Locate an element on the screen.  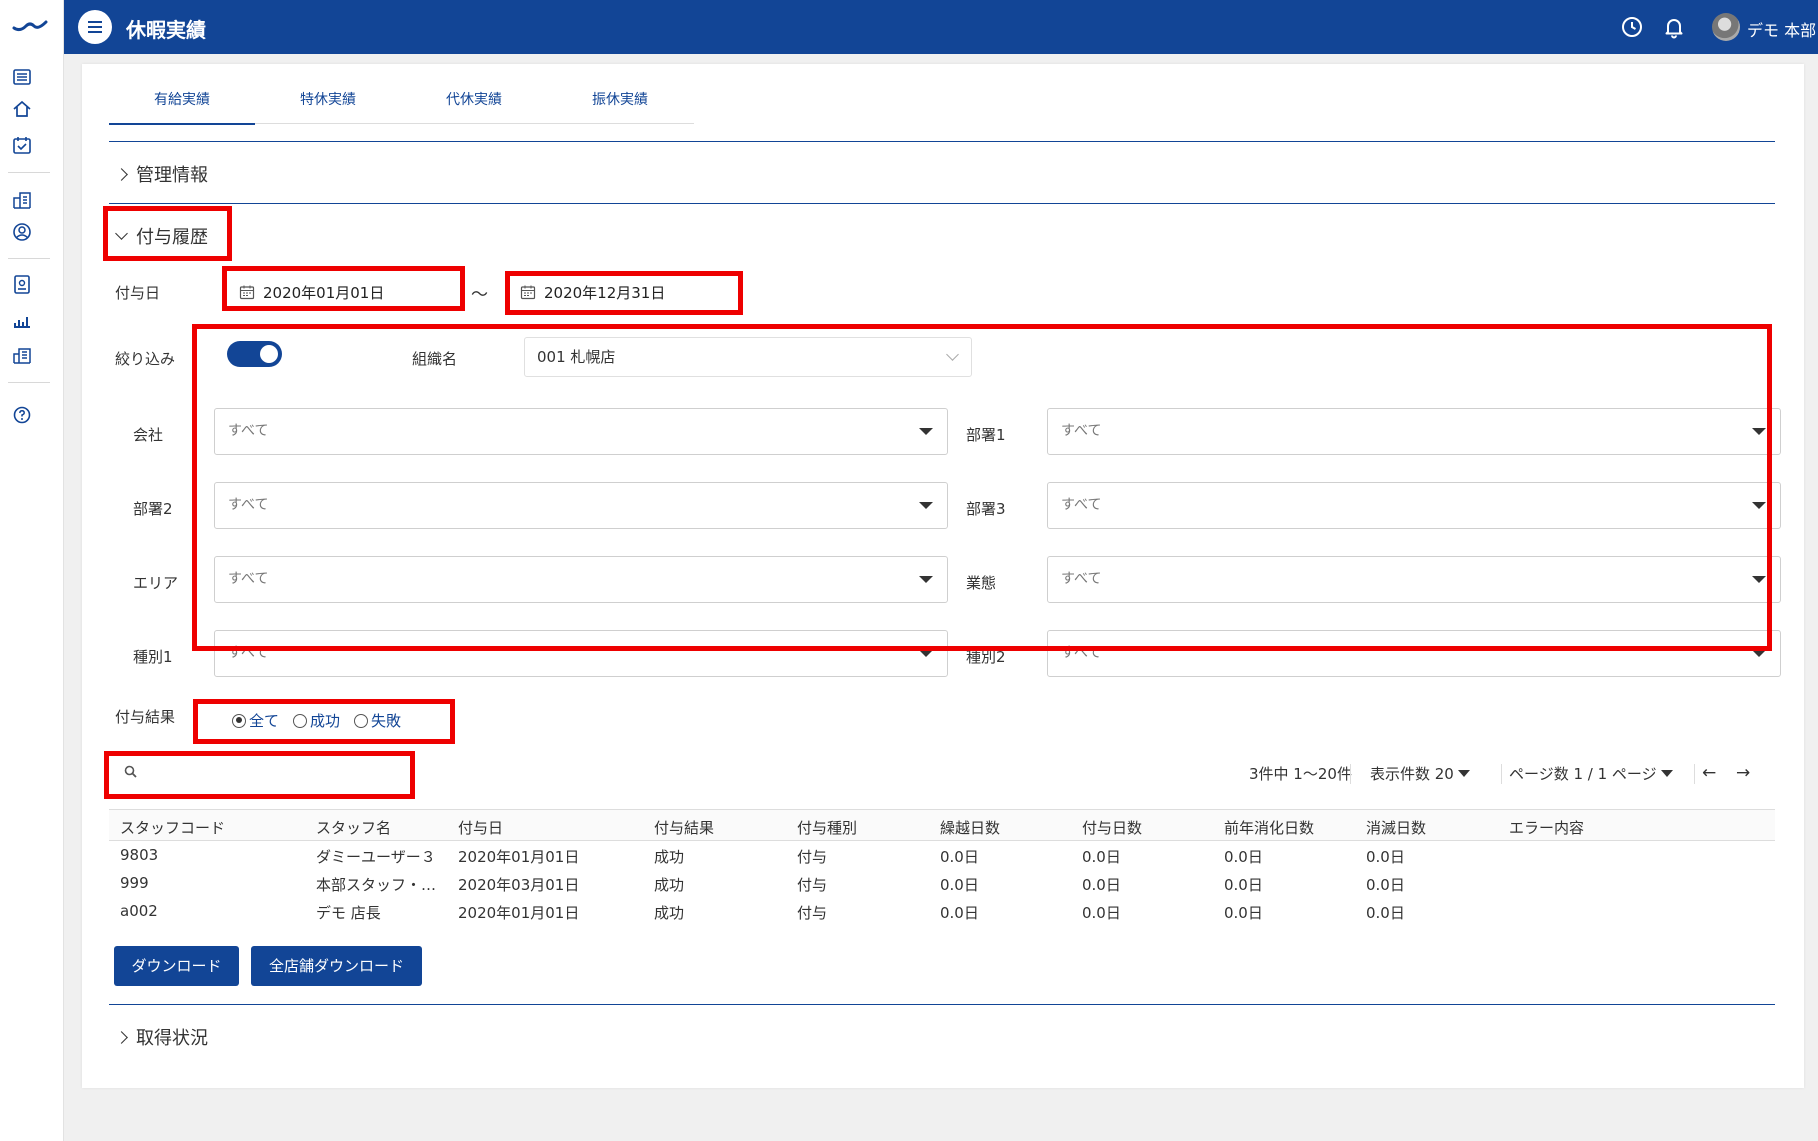
company-label: 会社 is located at coordinates (148, 435).